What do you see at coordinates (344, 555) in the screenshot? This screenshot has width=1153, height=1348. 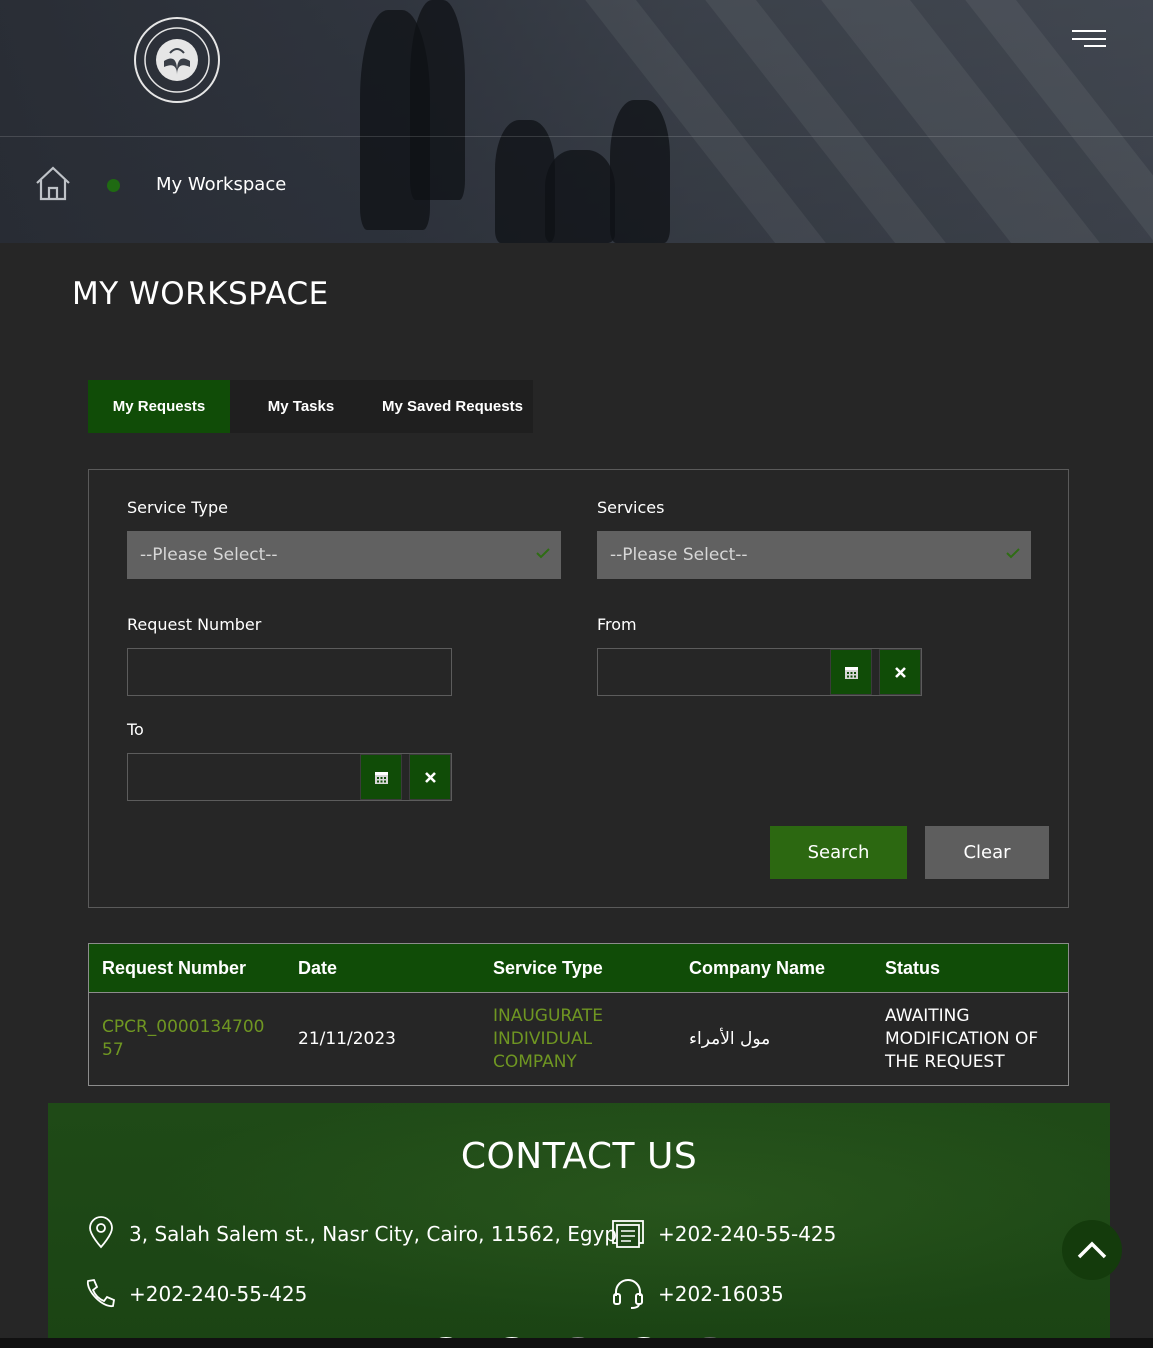 I see `service-type-select: --Please Select--` at bounding box center [344, 555].